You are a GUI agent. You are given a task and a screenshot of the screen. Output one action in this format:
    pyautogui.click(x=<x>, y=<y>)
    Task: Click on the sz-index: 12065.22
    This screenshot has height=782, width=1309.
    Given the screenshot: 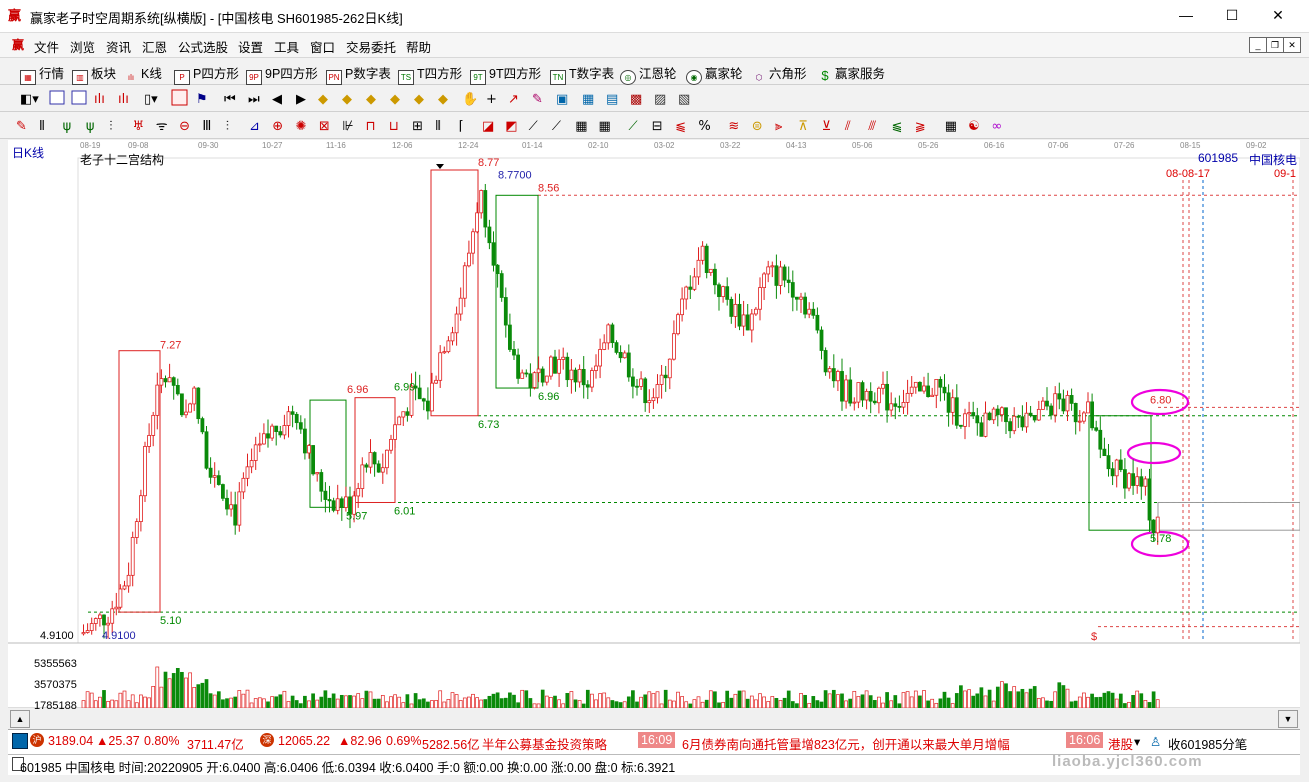 What is the action you would take?
    pyautogui.click(x=304, y=741)
    